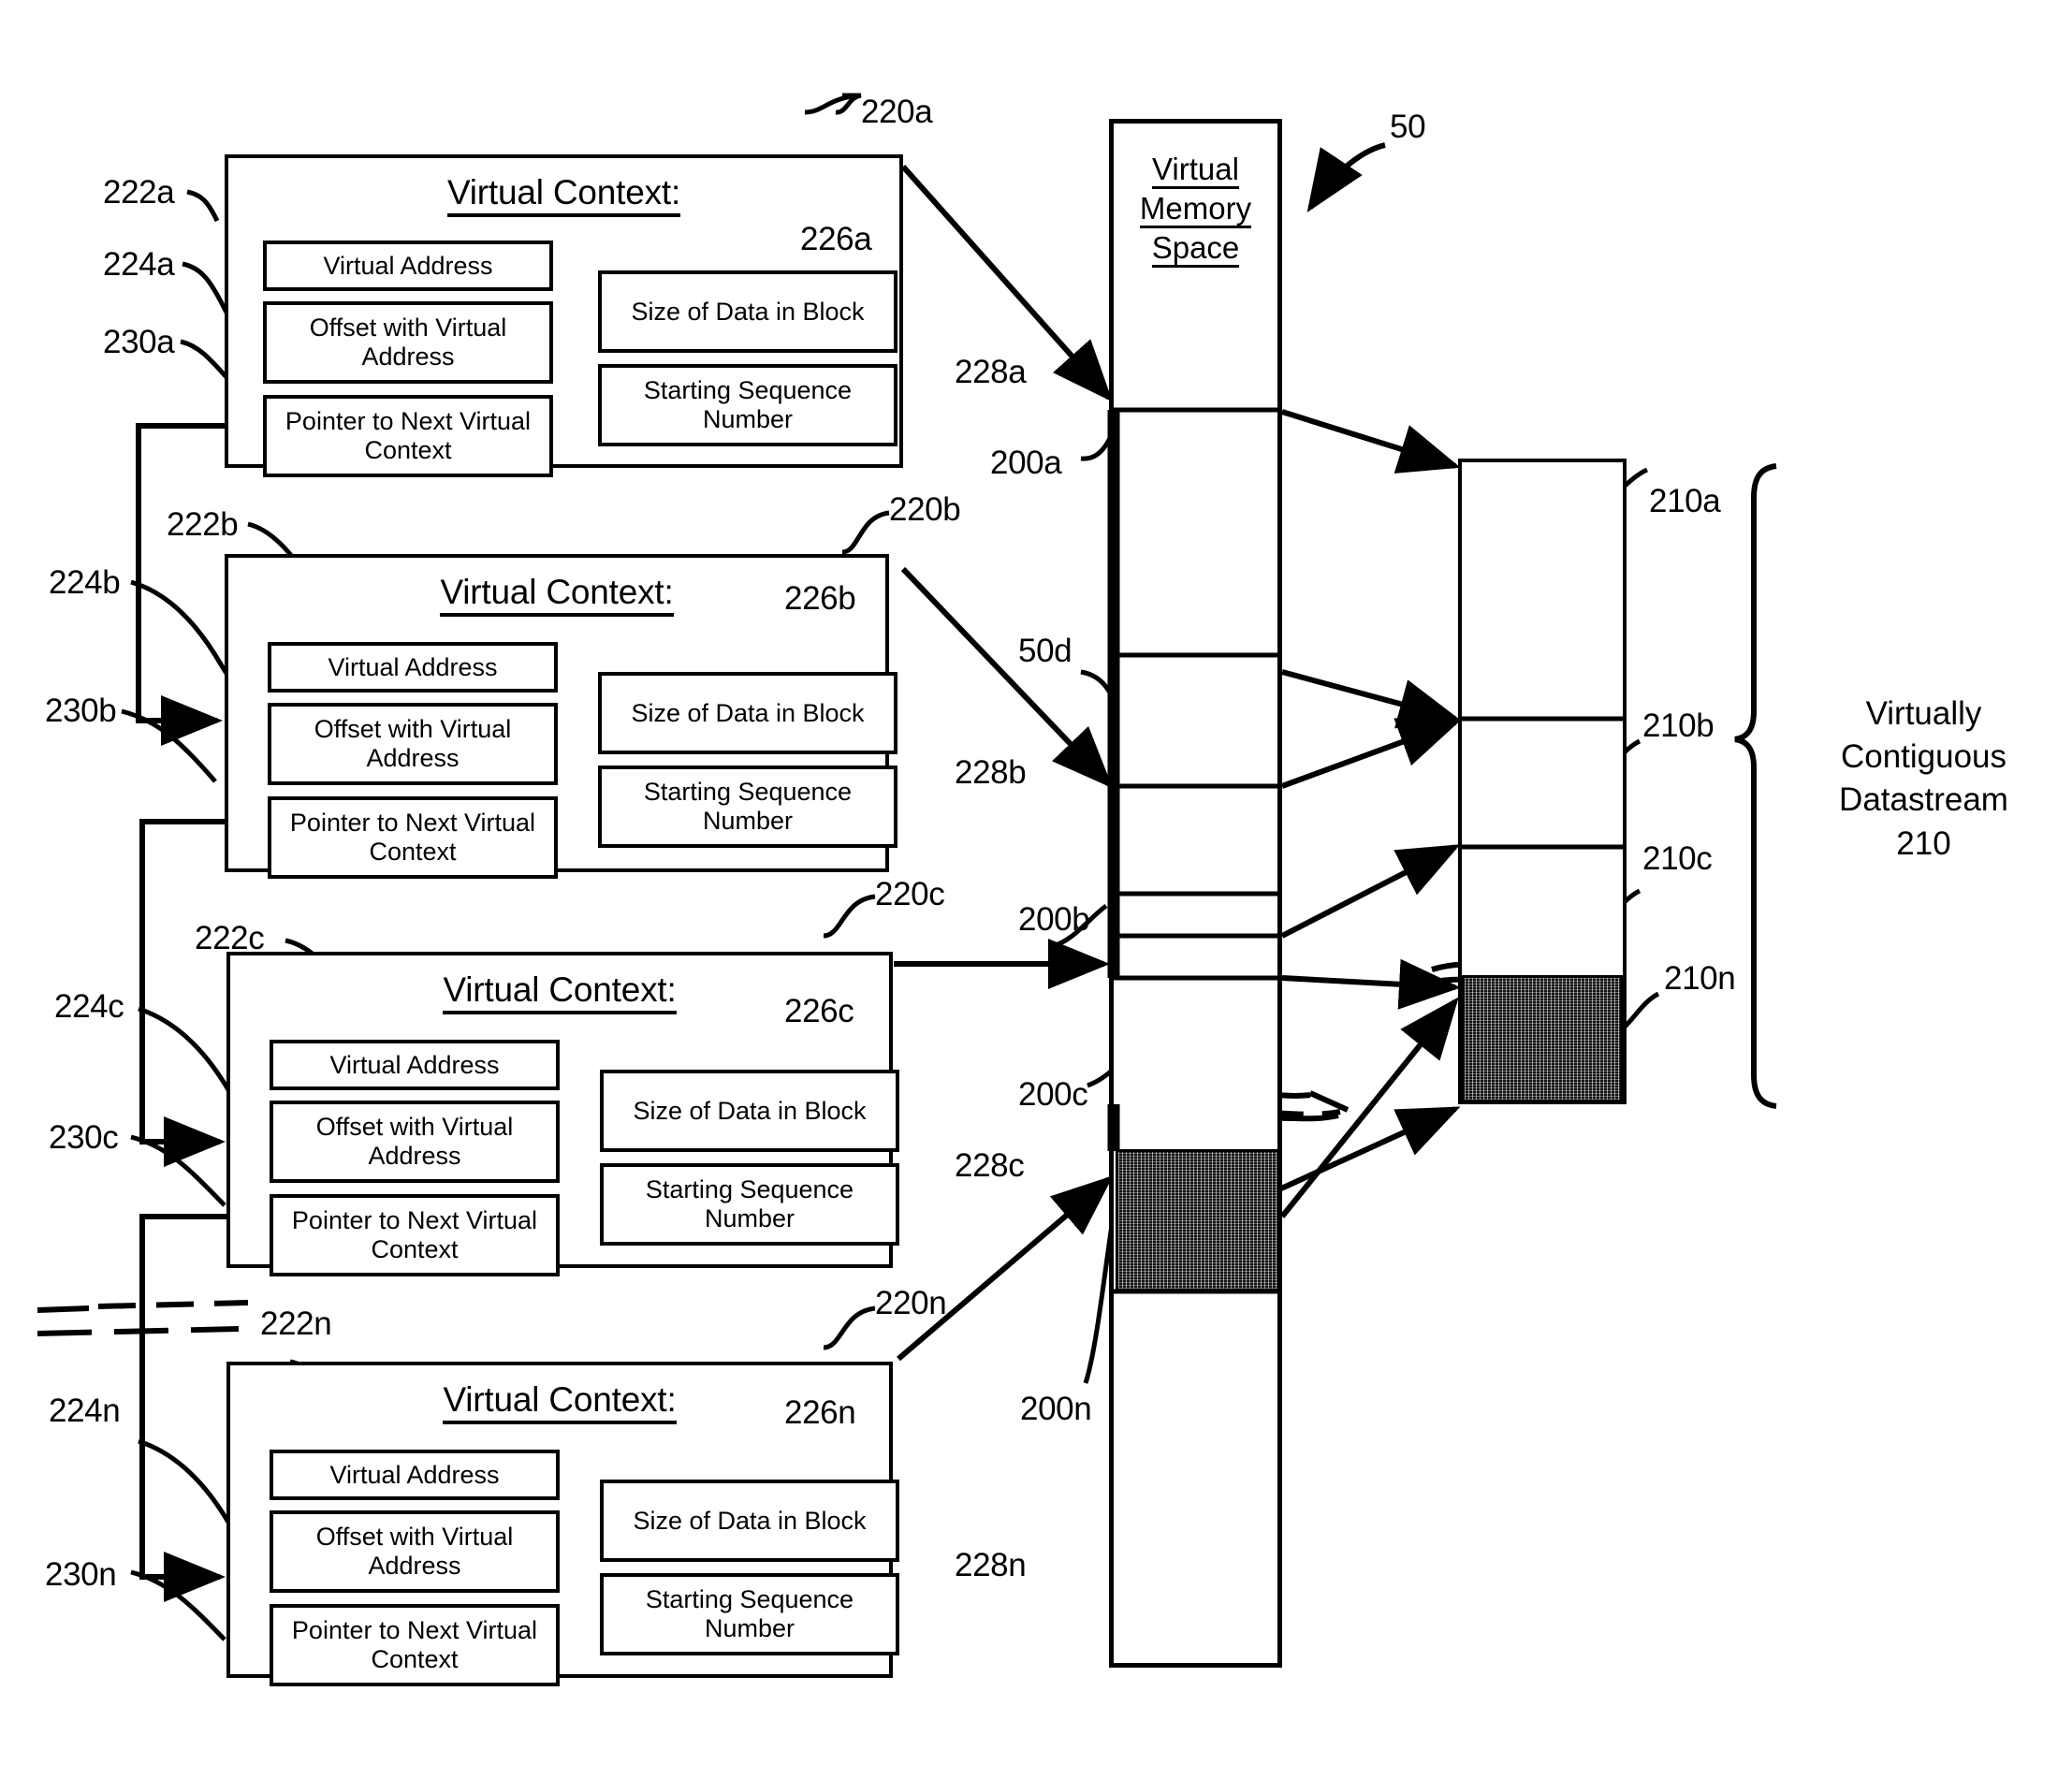 This screenshot has height=1779, width=2072. What do you see at coordinates (747, 311) in the screenshot?
I see `field-size-of-data-in-block-a: Size of Data in Block` at bounding box center [747, 311].